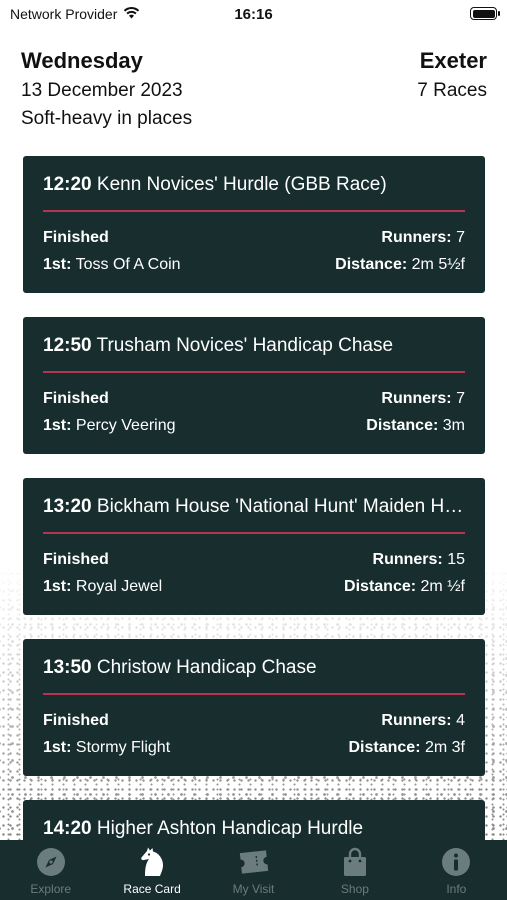 The width and height of the screenshot is (507, 900). What do you see at coordinates (64, 14) in the screenshot?
I see `carrier-name: Network Provider` at bounding box center [64, 14].